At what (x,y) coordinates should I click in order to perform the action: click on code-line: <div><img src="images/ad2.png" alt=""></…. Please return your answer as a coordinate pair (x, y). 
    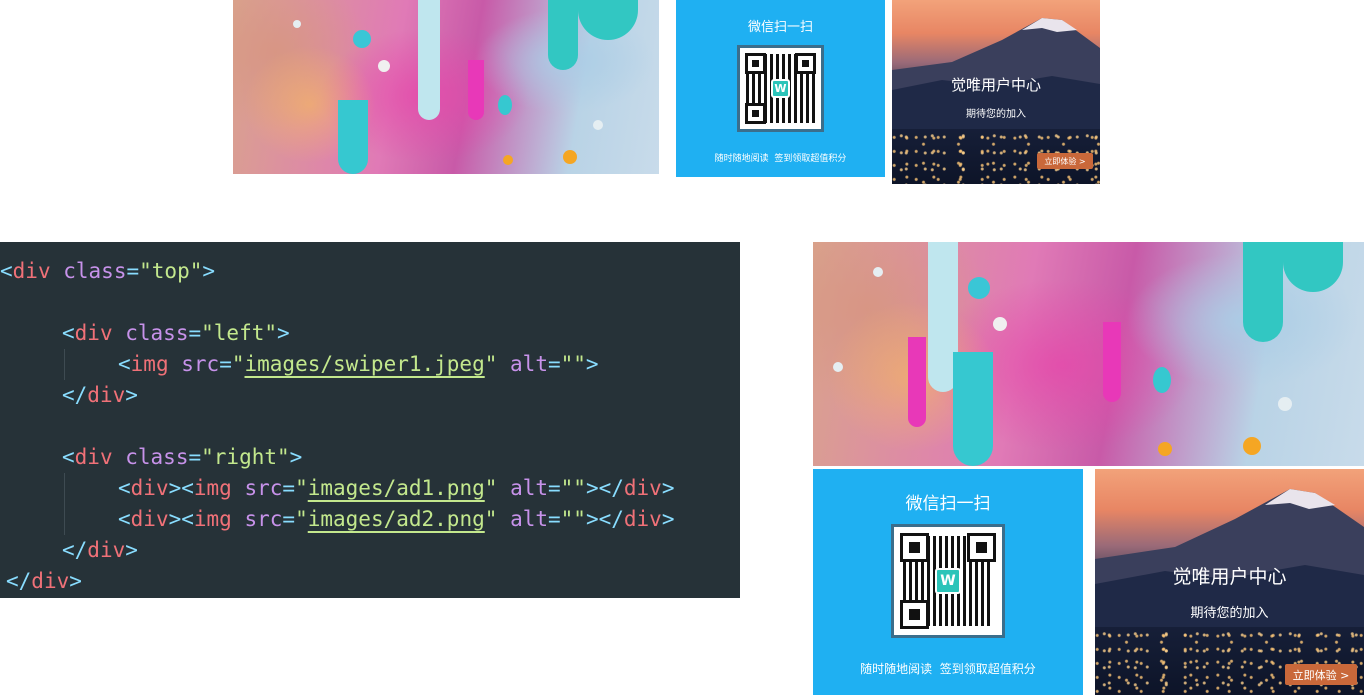
    Looking at the image, I should click on (370, 519).